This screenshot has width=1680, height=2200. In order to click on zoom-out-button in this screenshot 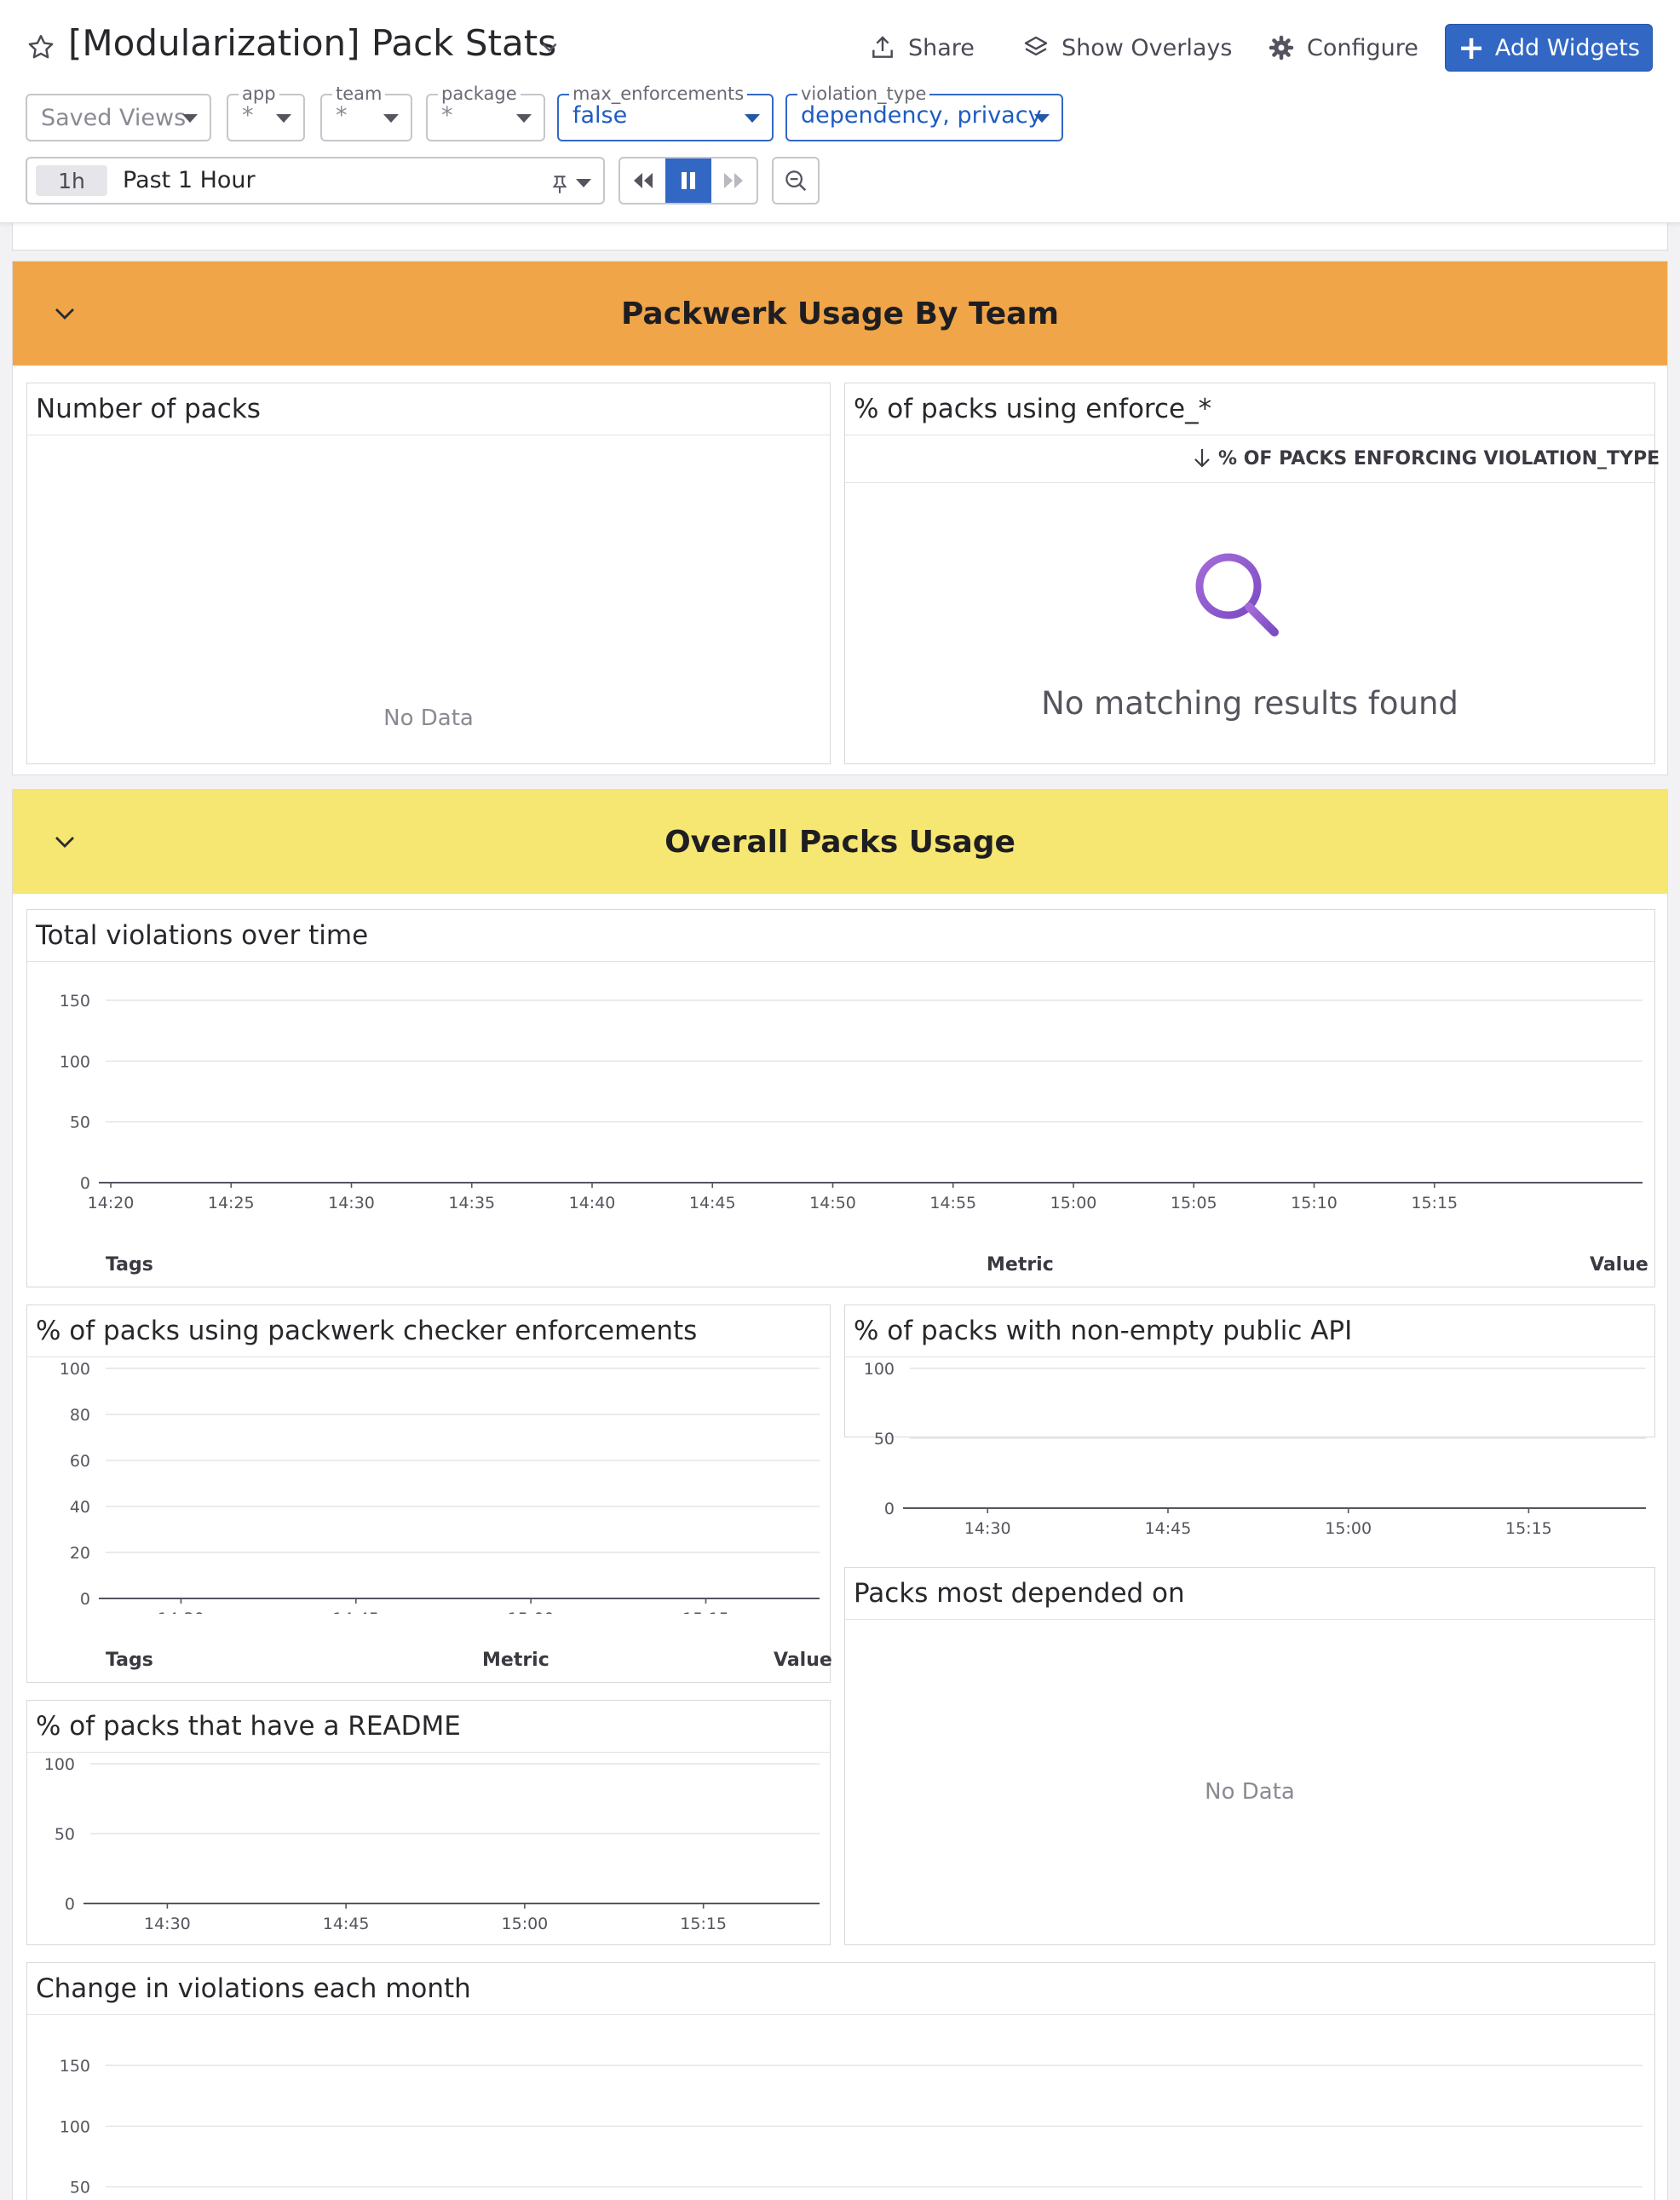, I will do `click(796, 180)`.